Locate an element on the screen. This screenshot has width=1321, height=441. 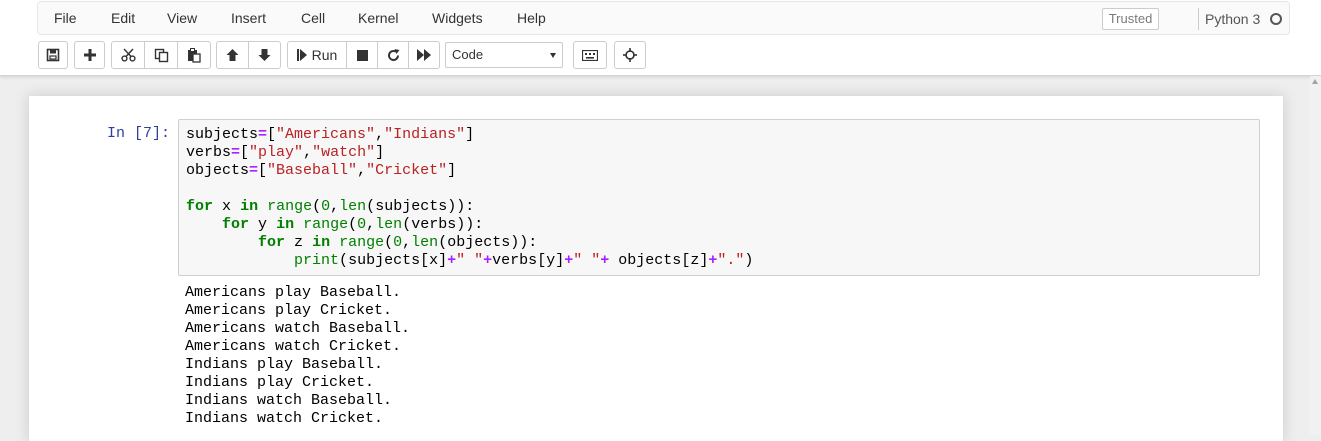
restart-run-all-button is located at coordinates (424, 55).